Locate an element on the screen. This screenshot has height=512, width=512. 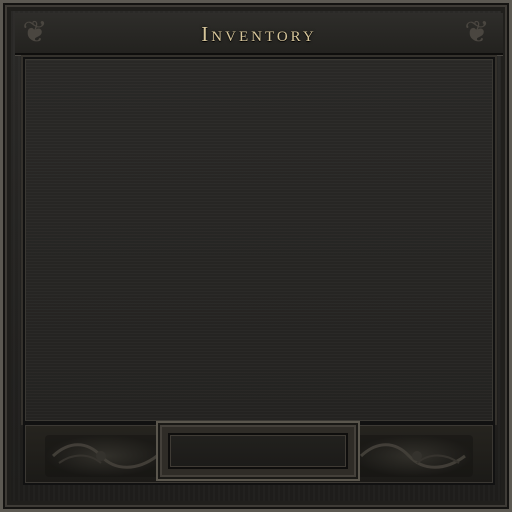
window-title: Inventory is located at coordinates (259, 34).